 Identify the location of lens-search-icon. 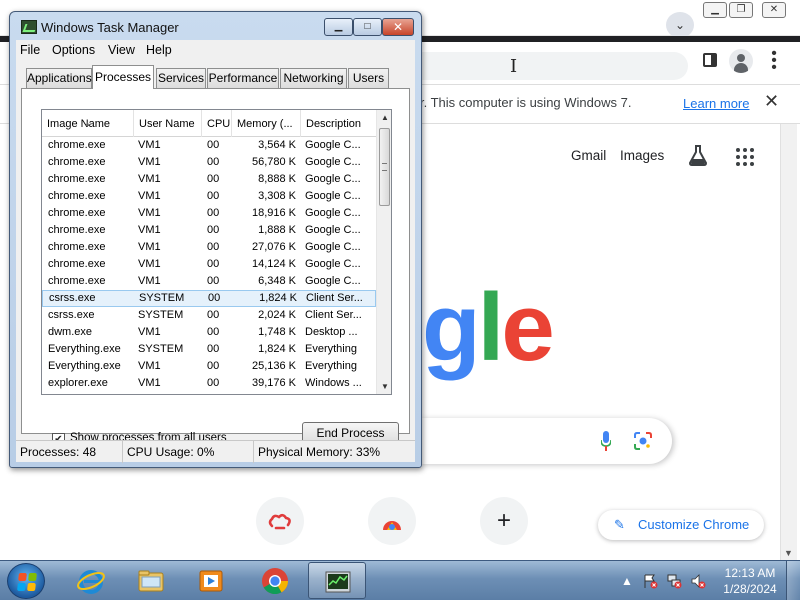
(643, 441).